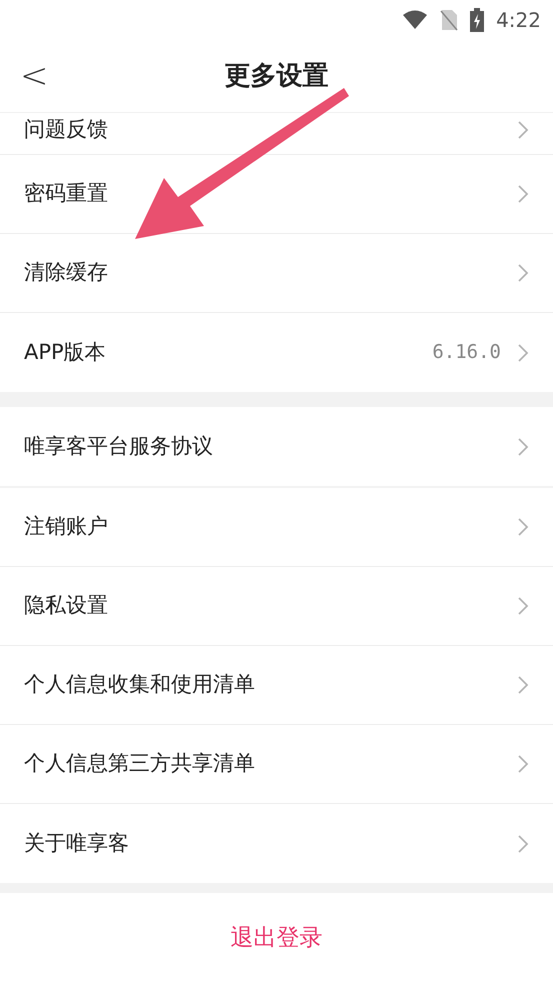 The image size is (553, 983). I want to click on settings-row: 密码重置, so click(276, 194).